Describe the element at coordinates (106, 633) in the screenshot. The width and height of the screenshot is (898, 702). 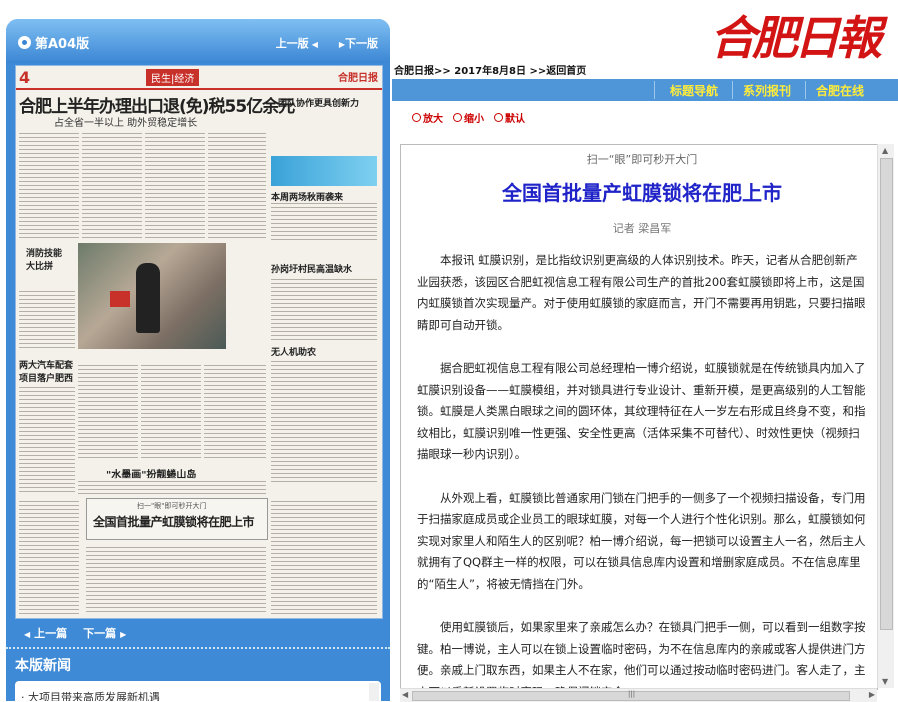
I see `next-article-link: 下一篇 ▶` at that location.